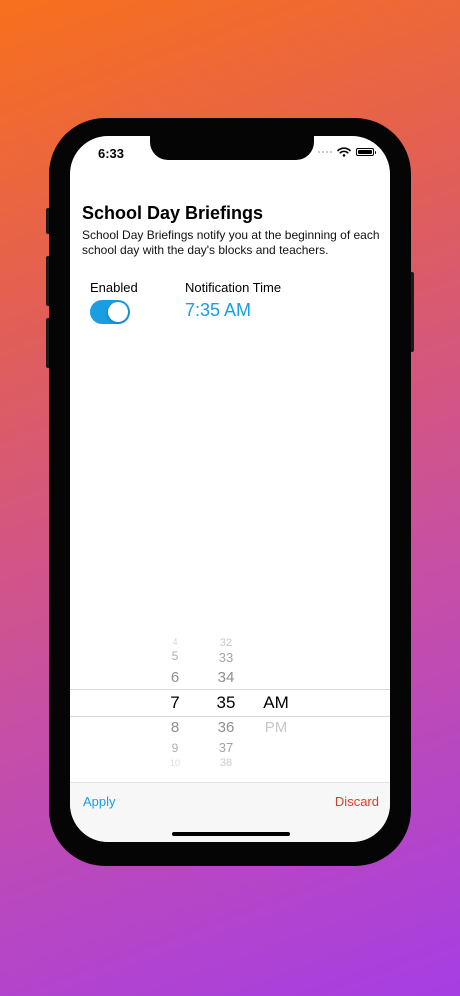  What do you see at coordinates (231, 834) in the screenshot?
I see `home-indicator` at bounding box center [231, 834].